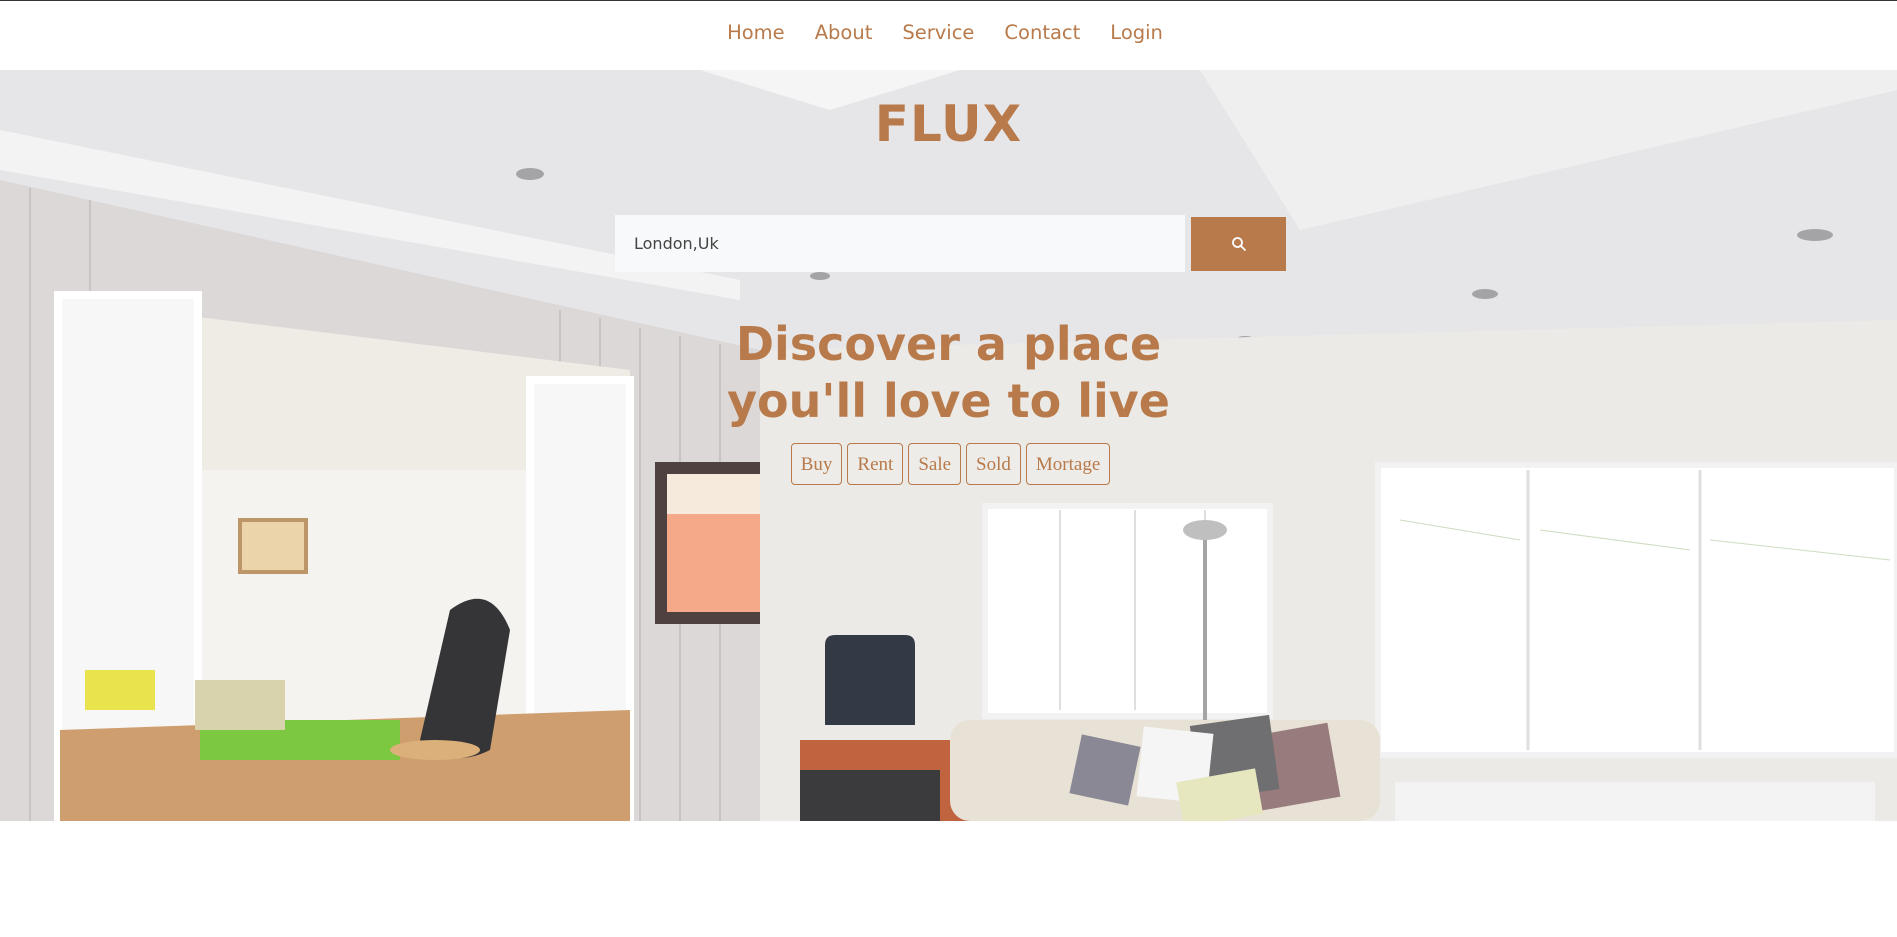  Describe the element at coordinates (948, 373) in the screenshot. I see `hero-headline: Discover a place you'll love to live` at that location.